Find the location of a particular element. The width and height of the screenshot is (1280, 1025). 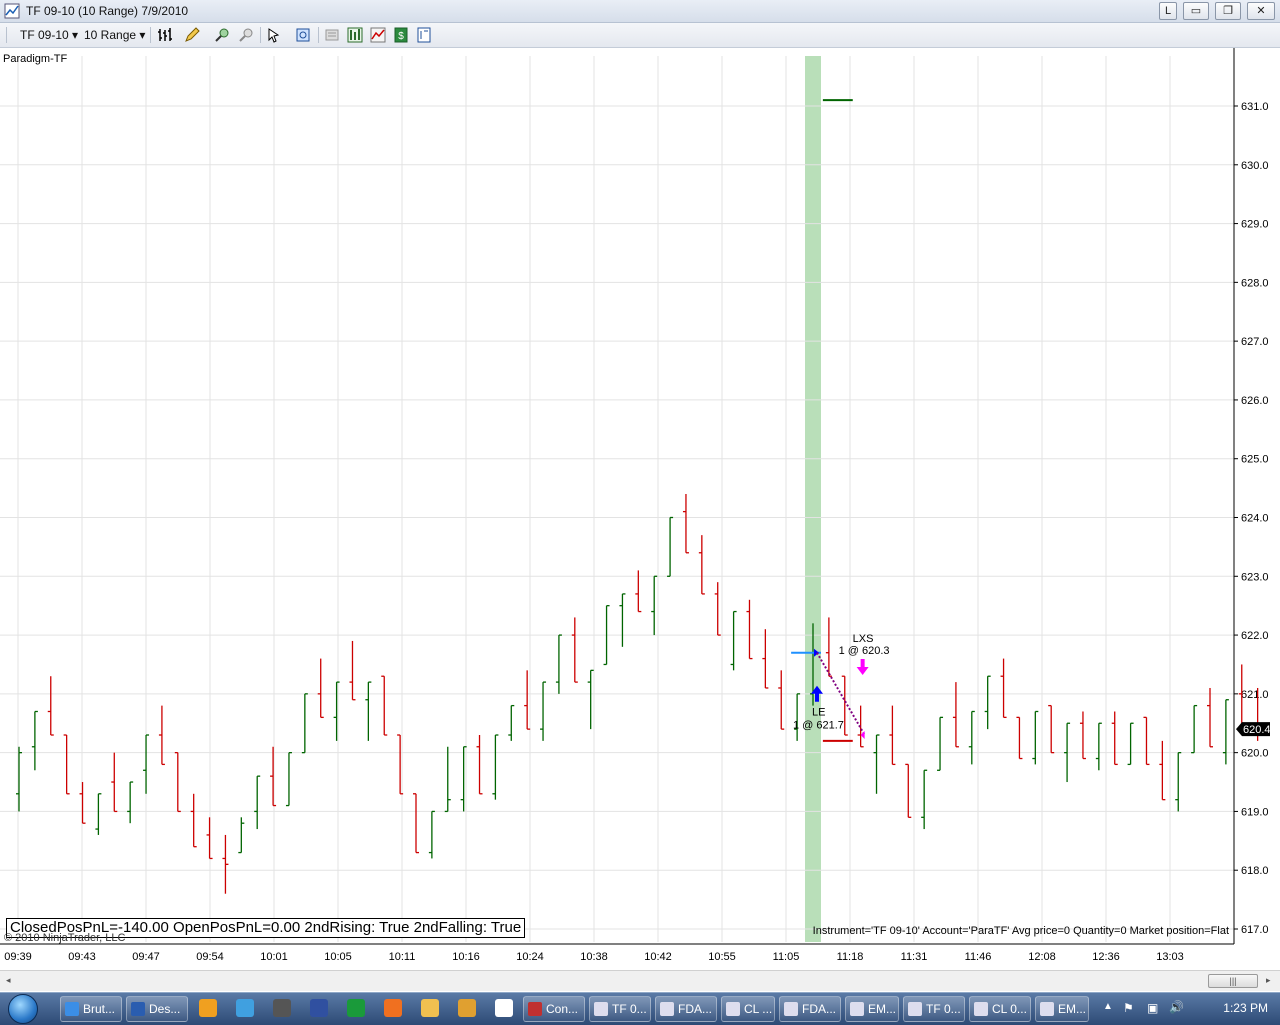

vlc-cone-icon is located at coordinates (393, 1008).